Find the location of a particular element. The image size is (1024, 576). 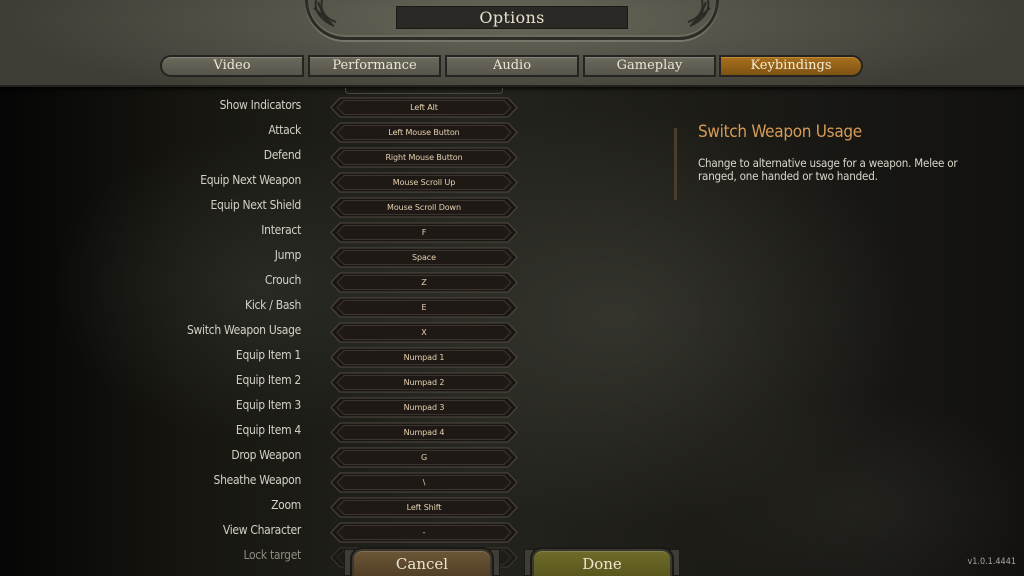

keybinding-key-button: F is located at coordinates (424, 232).